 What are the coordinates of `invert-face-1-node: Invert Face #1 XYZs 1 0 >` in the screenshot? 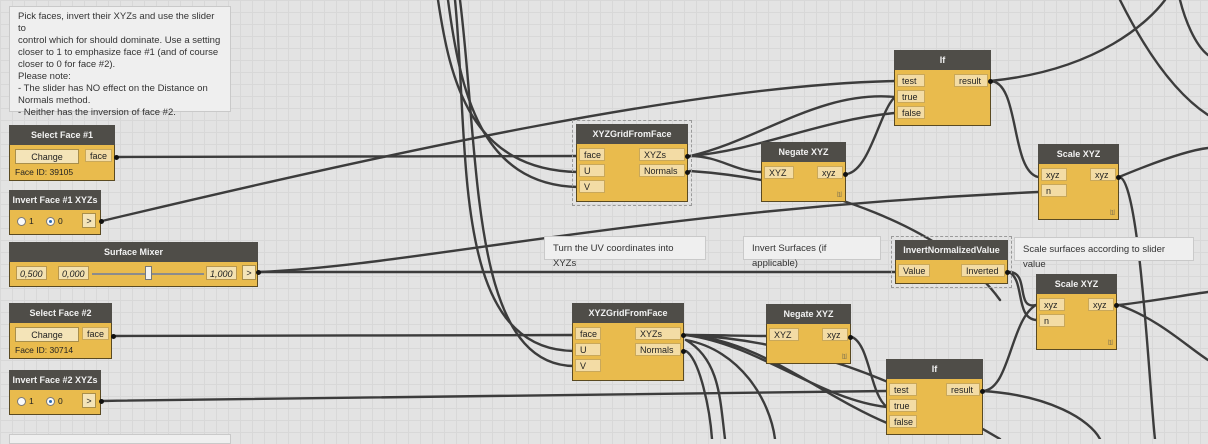 It's located at (55, 212).